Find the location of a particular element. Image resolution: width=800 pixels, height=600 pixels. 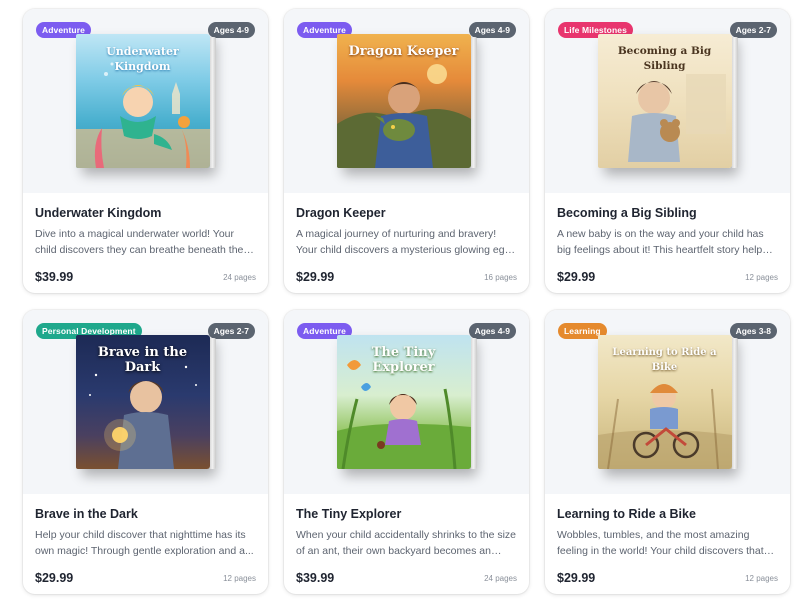

page-count: 16 pages is located at coordinates (500, 277).